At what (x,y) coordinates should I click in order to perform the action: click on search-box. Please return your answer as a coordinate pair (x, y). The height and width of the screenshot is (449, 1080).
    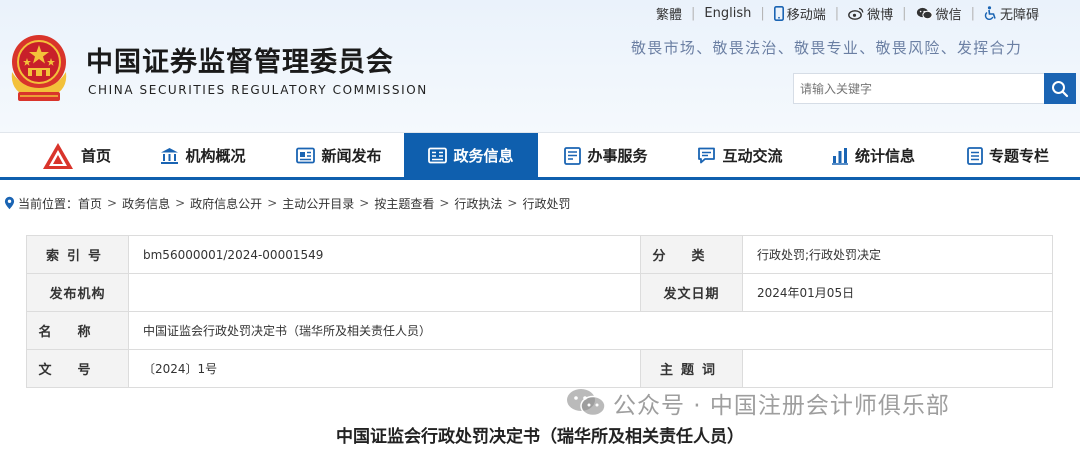
    Looking at the image, I should click on (934, 88).